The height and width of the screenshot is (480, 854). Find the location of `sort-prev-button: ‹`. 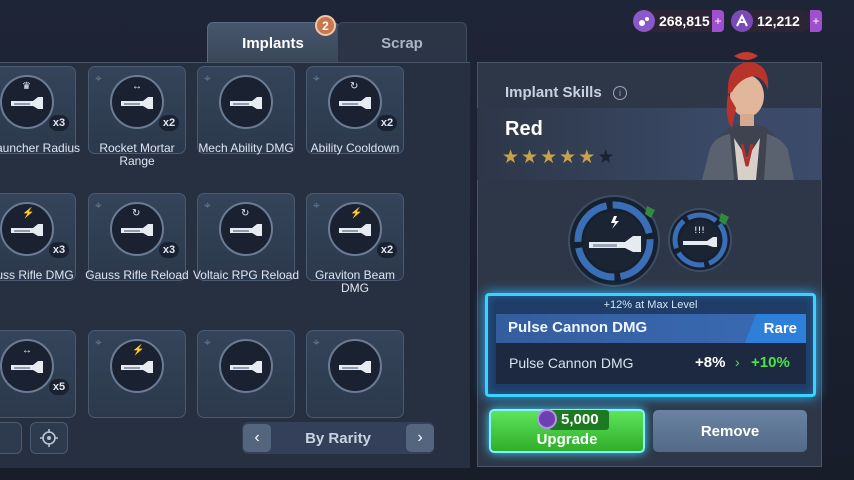

sort-prev-button: ‹ is located at coordinates (257, 438).